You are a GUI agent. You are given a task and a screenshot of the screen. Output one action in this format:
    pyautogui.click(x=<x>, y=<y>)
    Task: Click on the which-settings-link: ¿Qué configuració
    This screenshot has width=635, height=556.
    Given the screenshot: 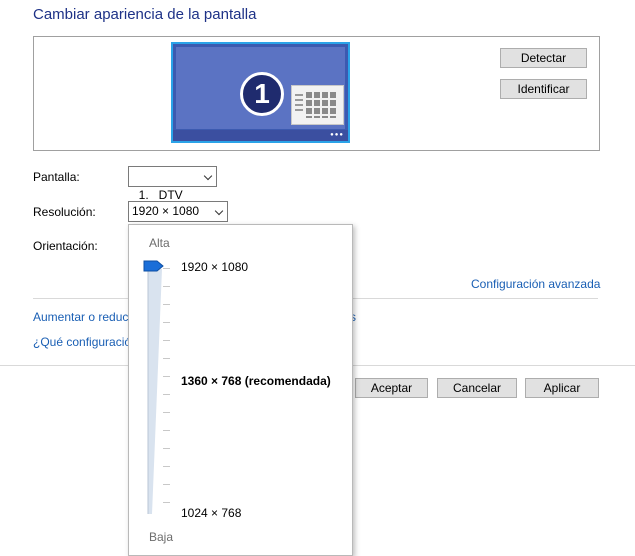 What is the action you would take?
    pyautogui.click(x=82, y=342)
    